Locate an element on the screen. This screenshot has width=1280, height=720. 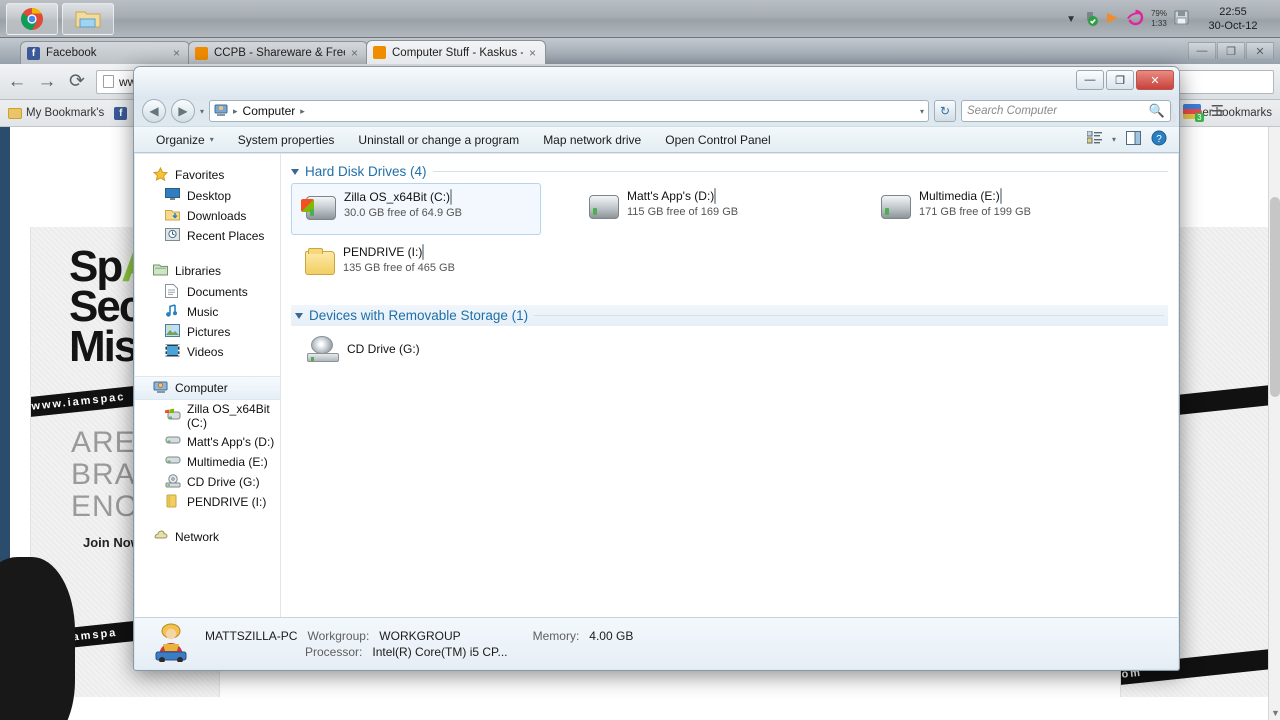
explorer-taskbar-icon is located at coordinates (88, 19).